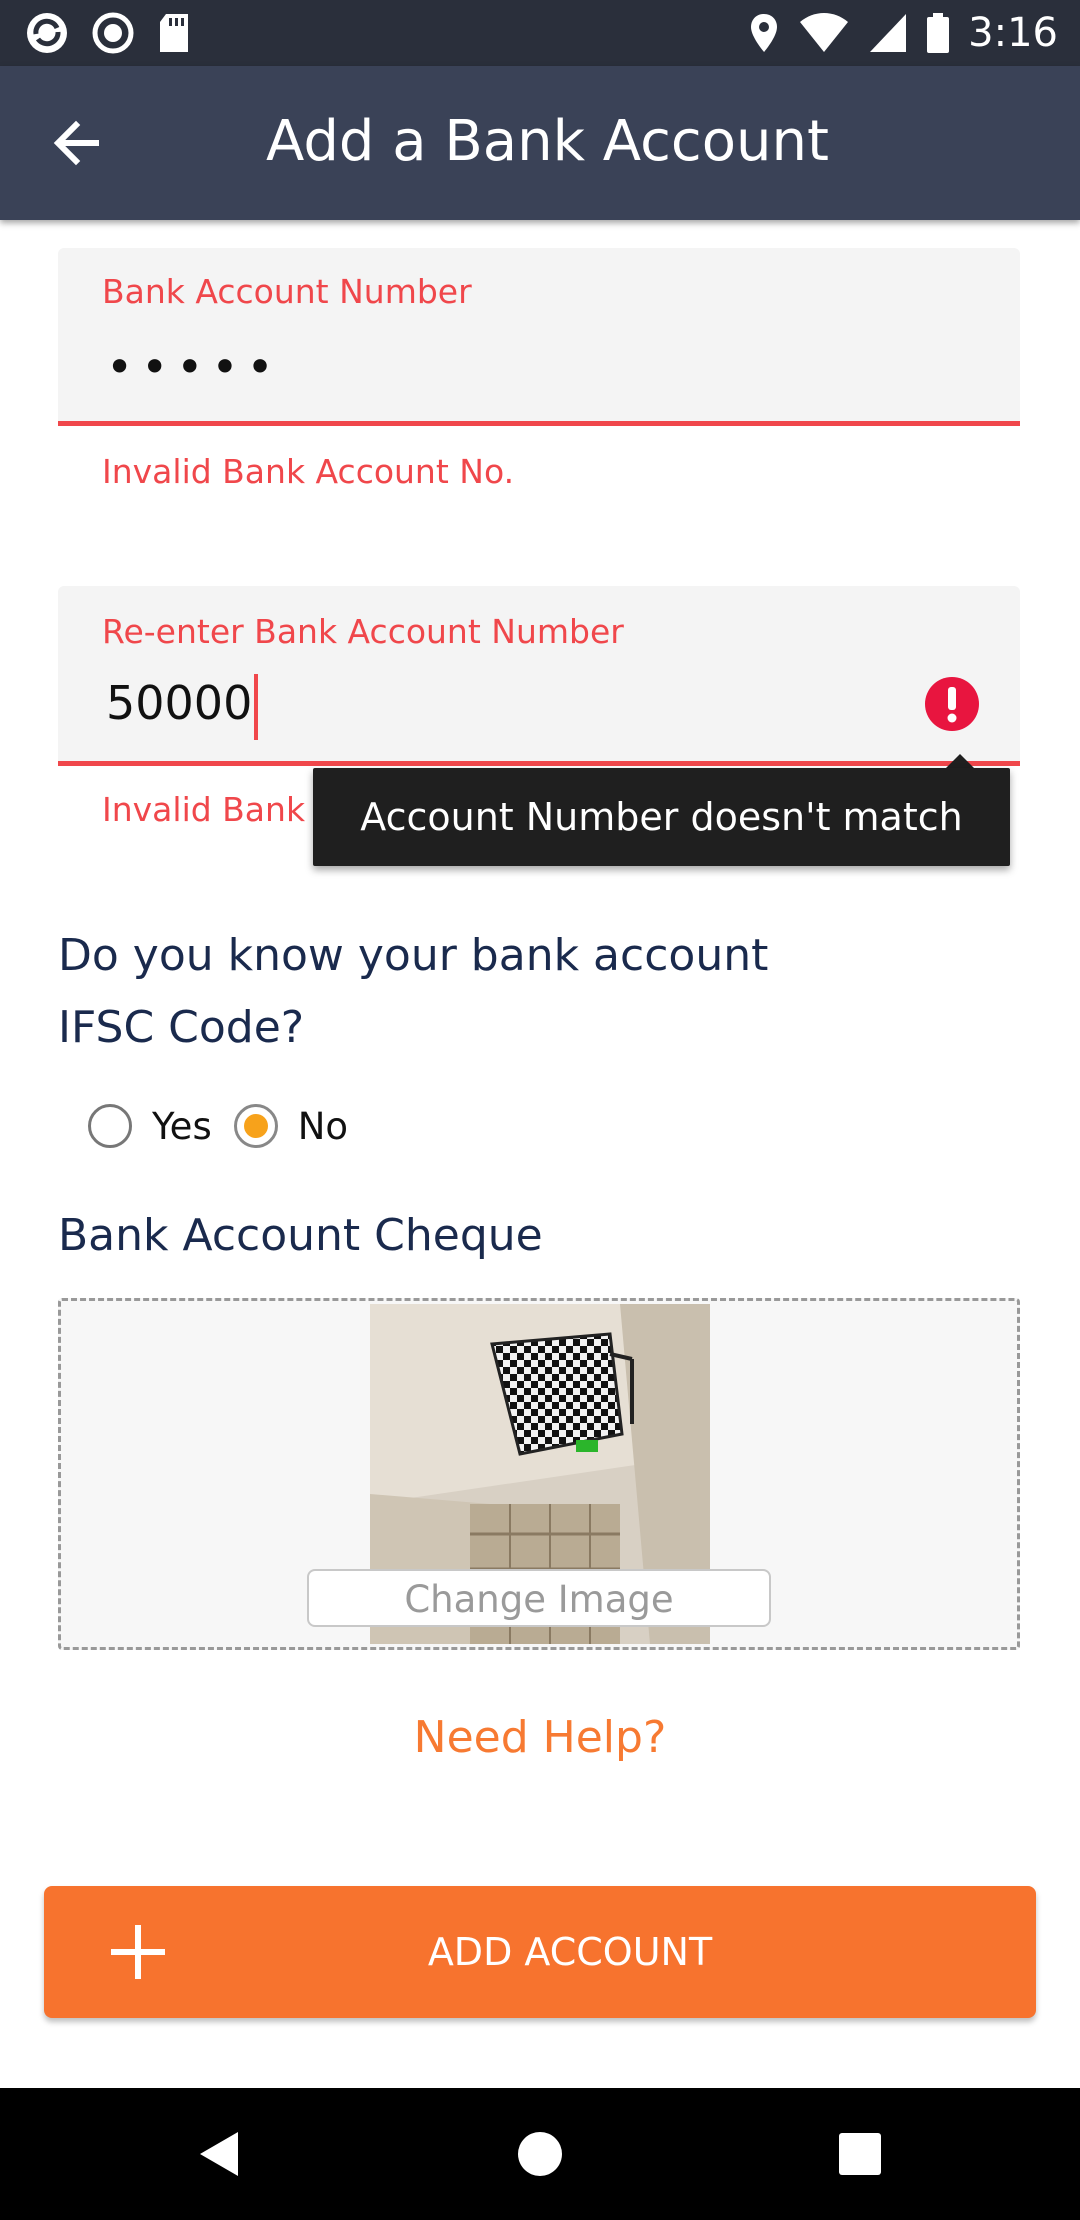  What do you see at coordinates (413, 955) in the screenshot?
I see `ifsc-question-line1: Do you know your bank account` at bounding box center [413, 955].